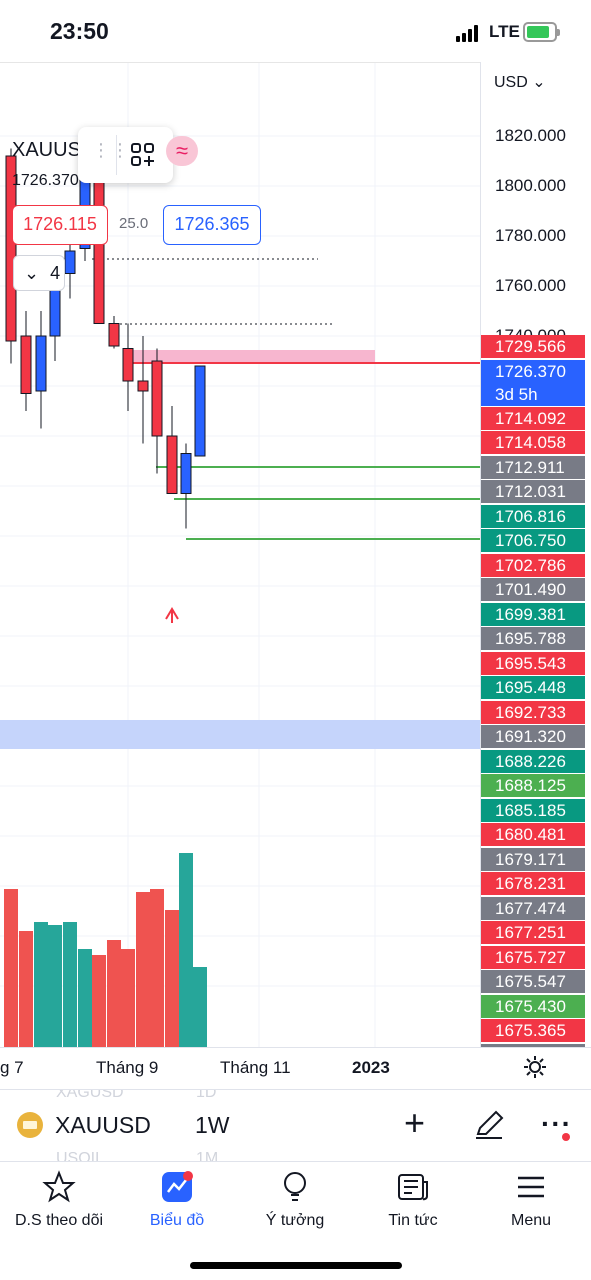  I want to click on nav-chart: Biểu đồ, so click(177, 1205).